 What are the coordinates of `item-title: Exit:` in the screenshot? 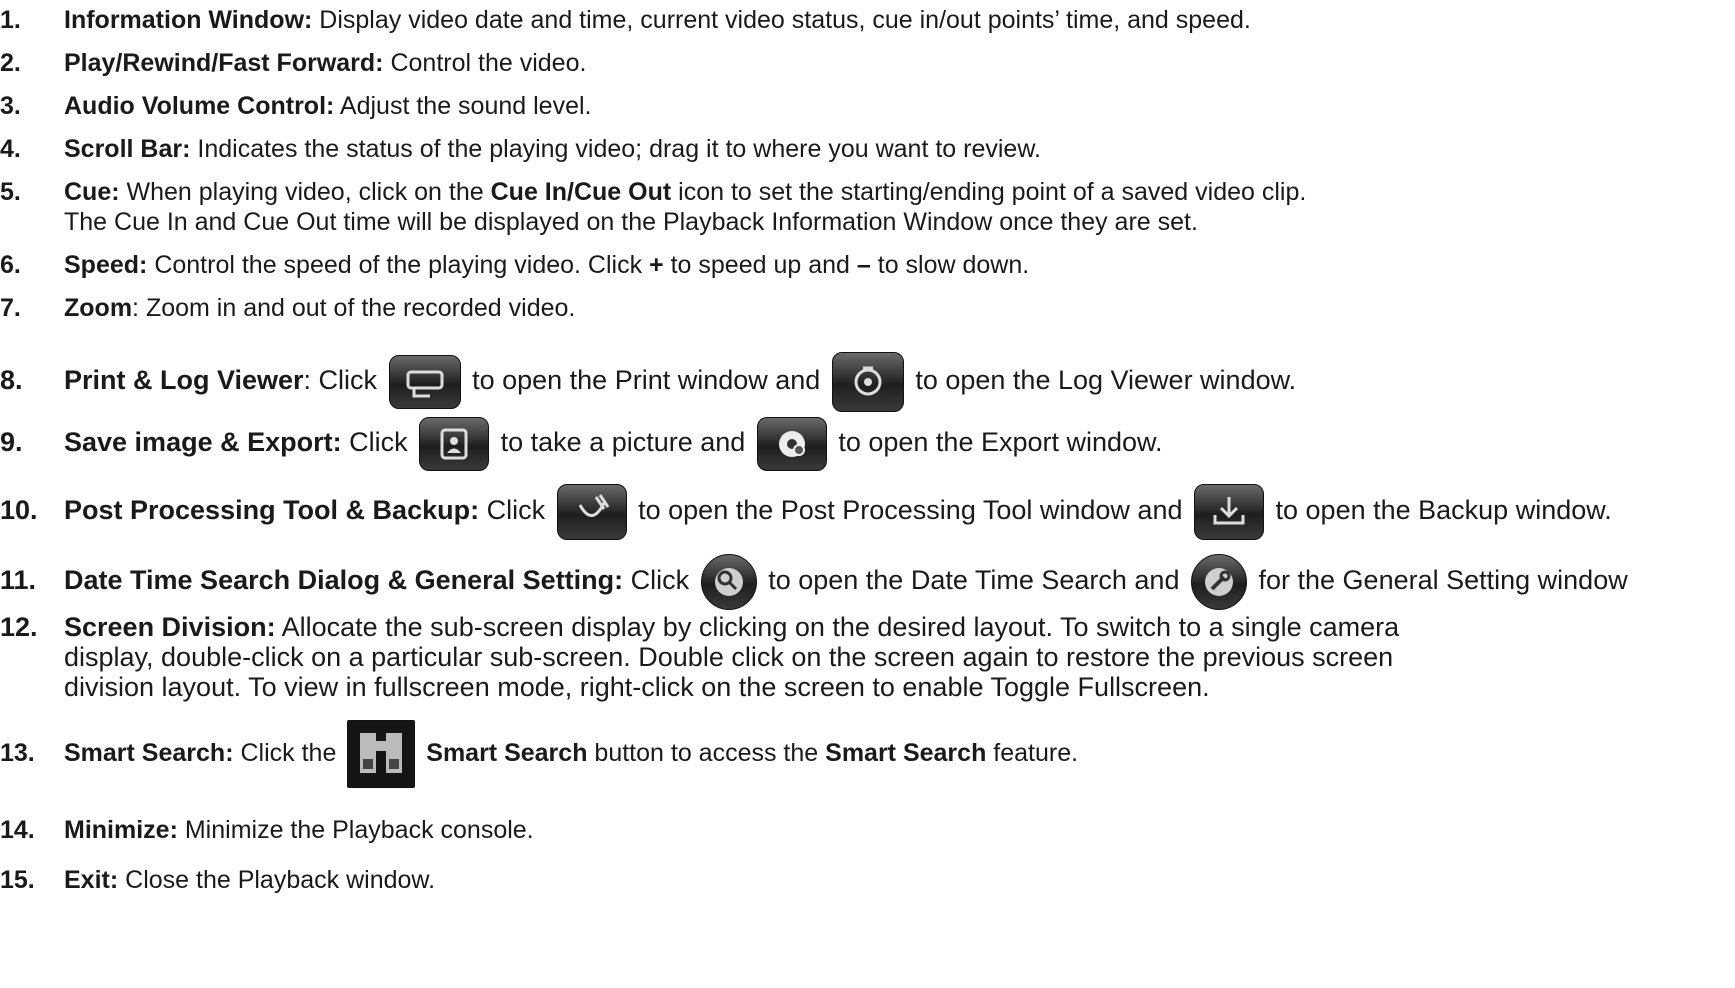 It's located at (91, 880).